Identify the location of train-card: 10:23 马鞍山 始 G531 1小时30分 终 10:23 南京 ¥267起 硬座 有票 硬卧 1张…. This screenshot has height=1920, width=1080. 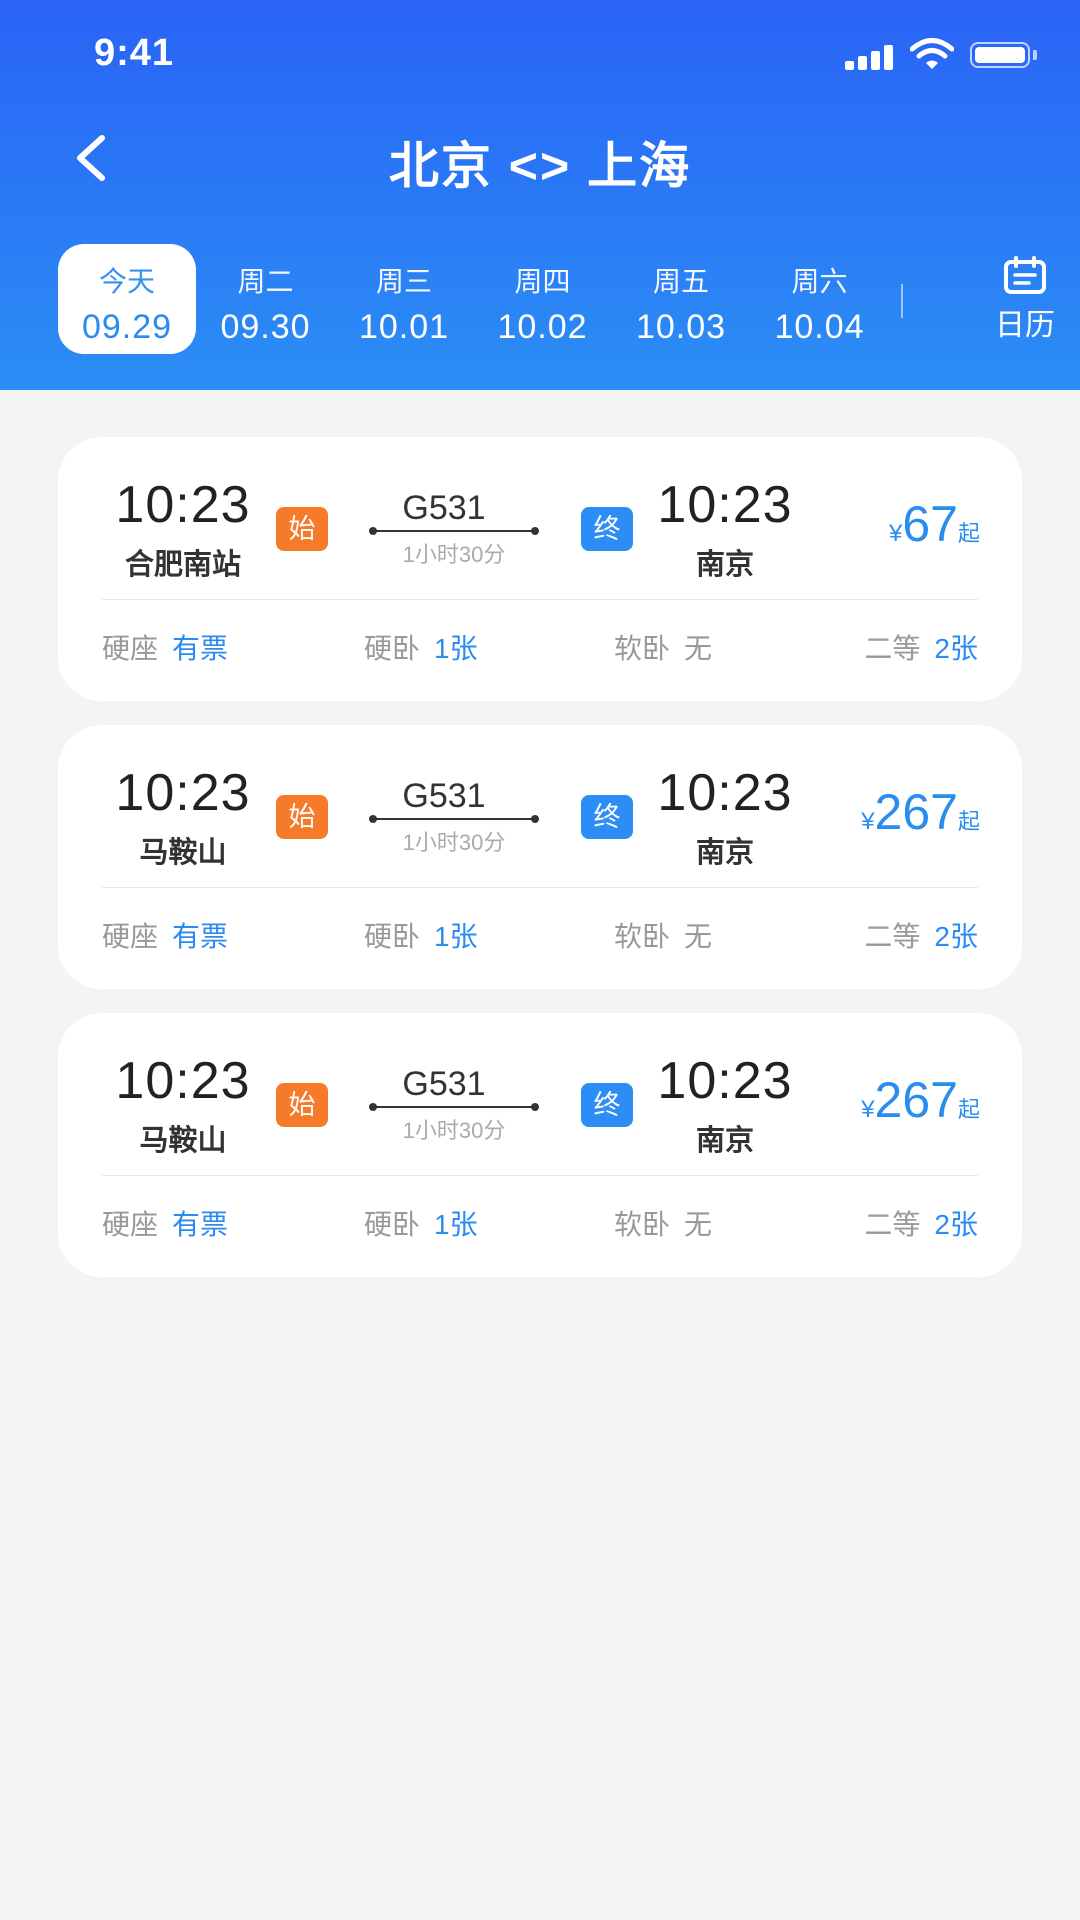
(540, 1145).